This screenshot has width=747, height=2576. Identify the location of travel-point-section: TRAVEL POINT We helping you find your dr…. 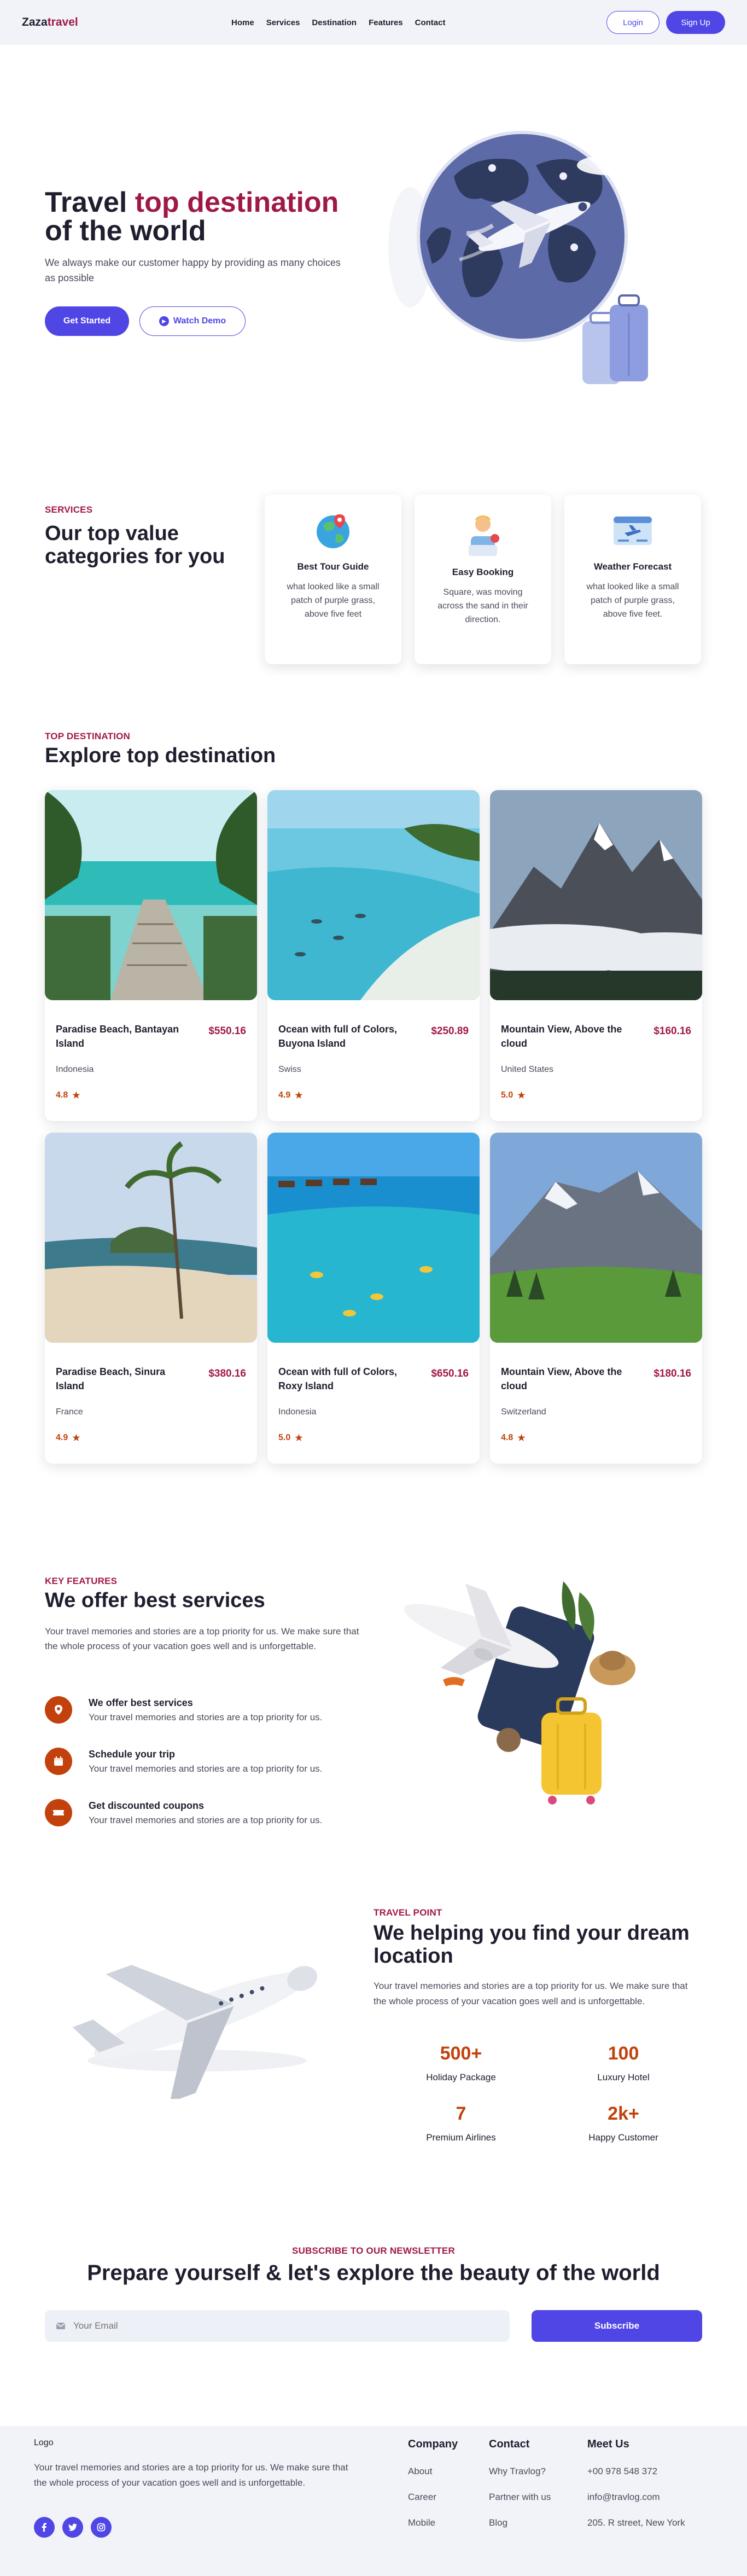
(373, 2077).